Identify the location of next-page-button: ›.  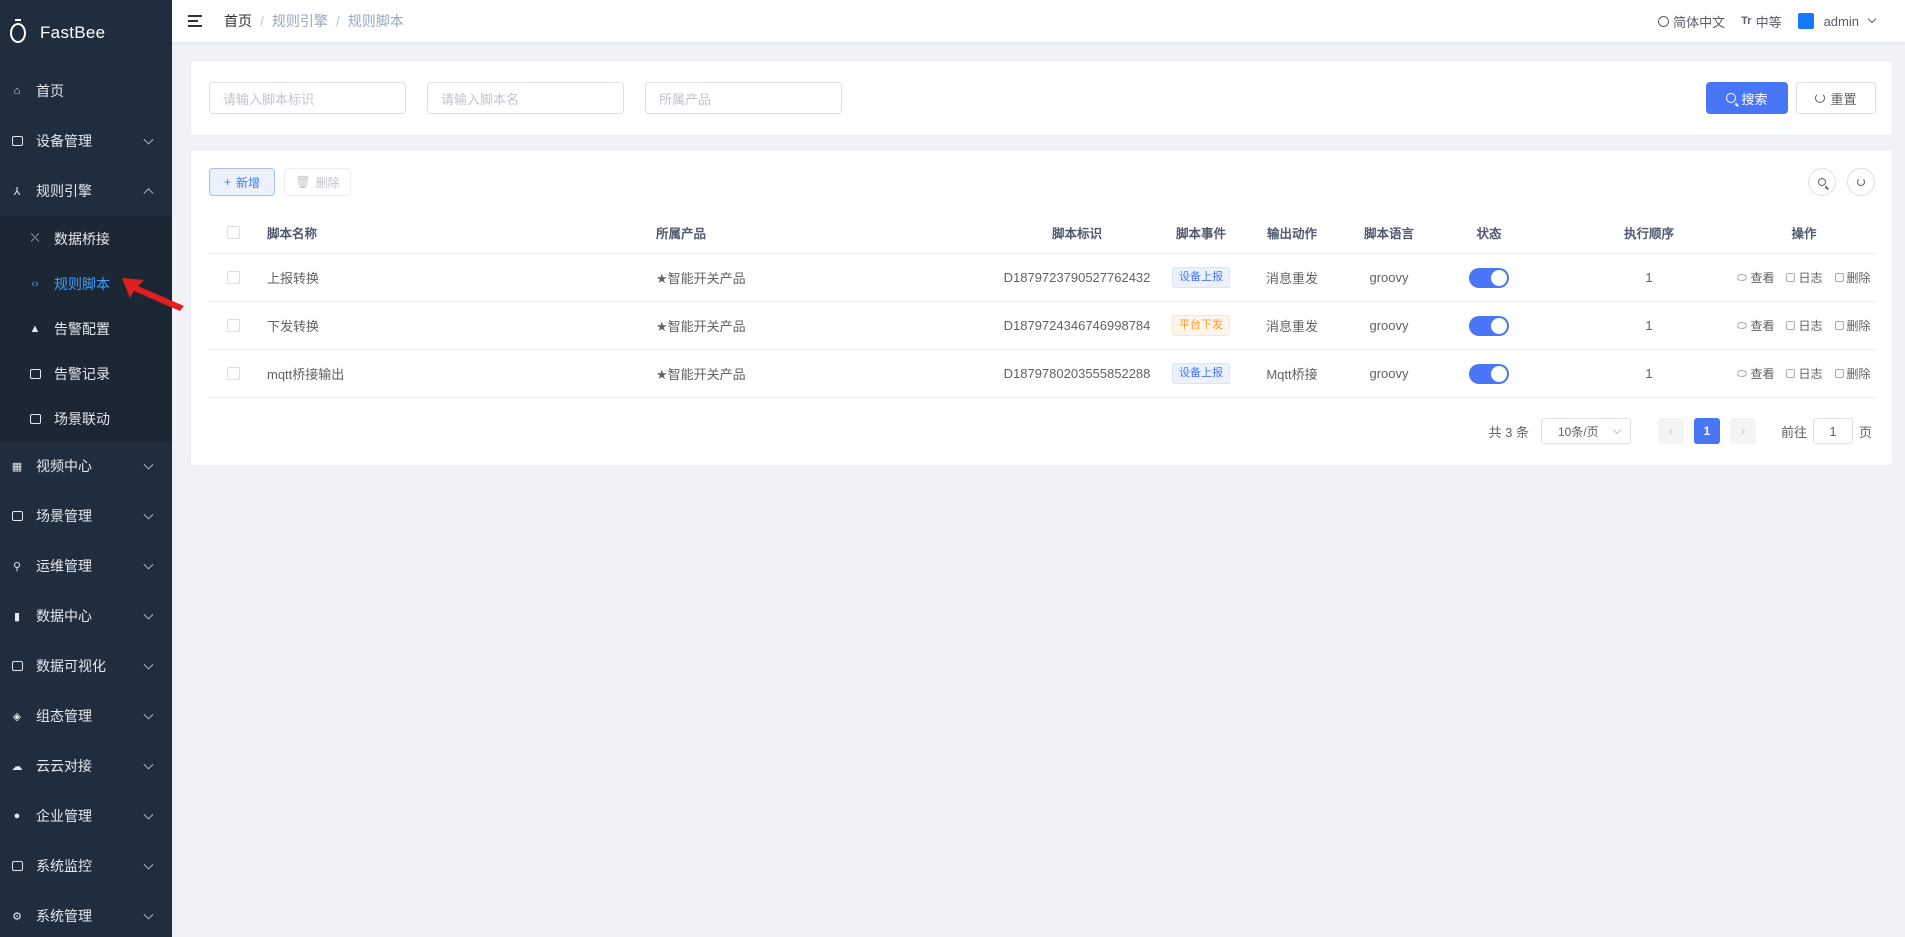
(1742, 431).